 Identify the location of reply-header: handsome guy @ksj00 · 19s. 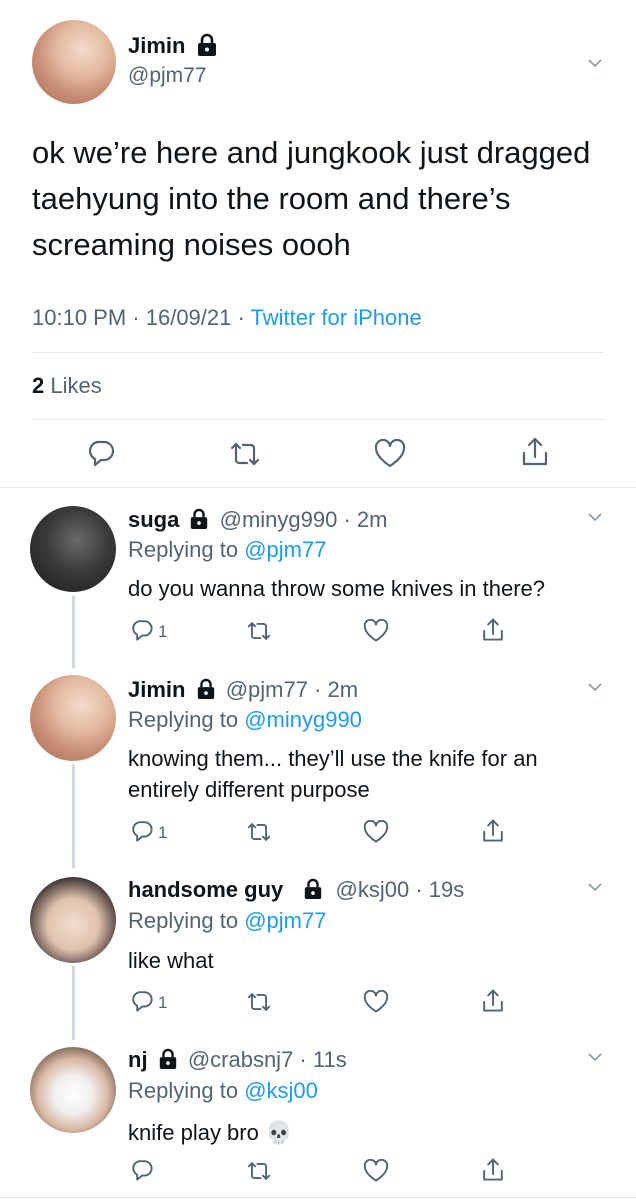
(296, 890).